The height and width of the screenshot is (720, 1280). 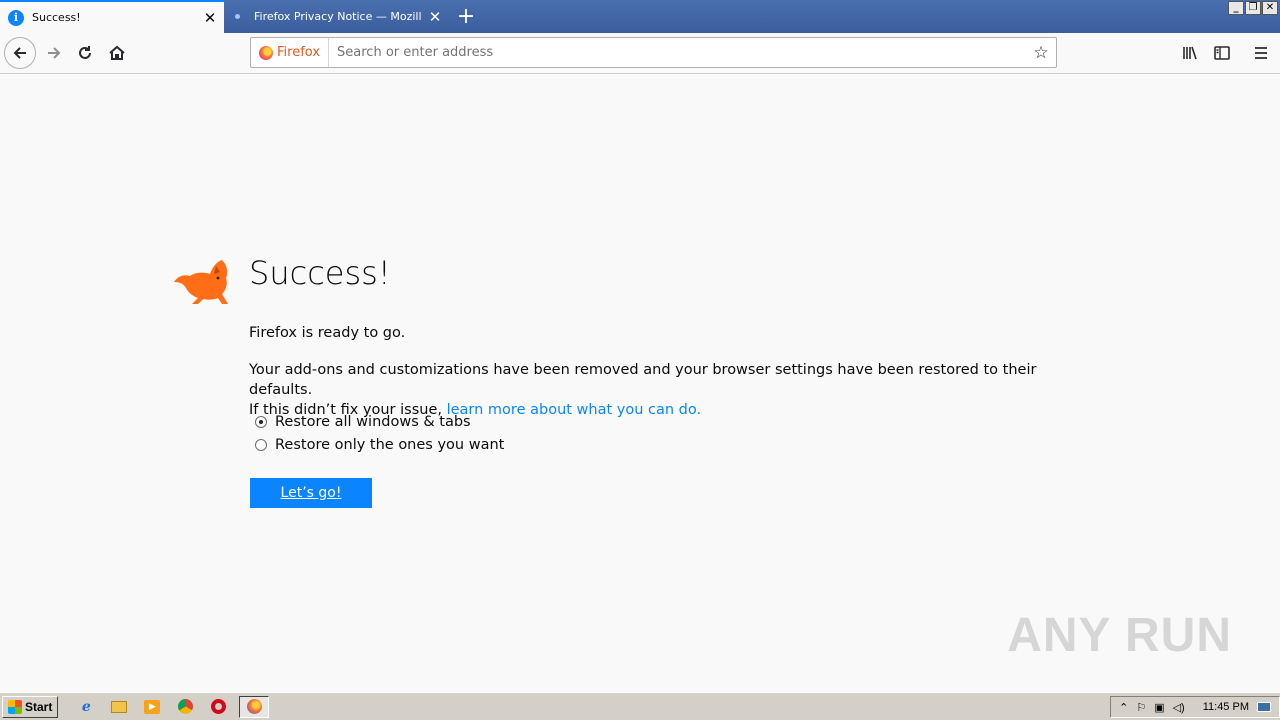 I want to click on start-button: Start, so click(x=30, y=706).